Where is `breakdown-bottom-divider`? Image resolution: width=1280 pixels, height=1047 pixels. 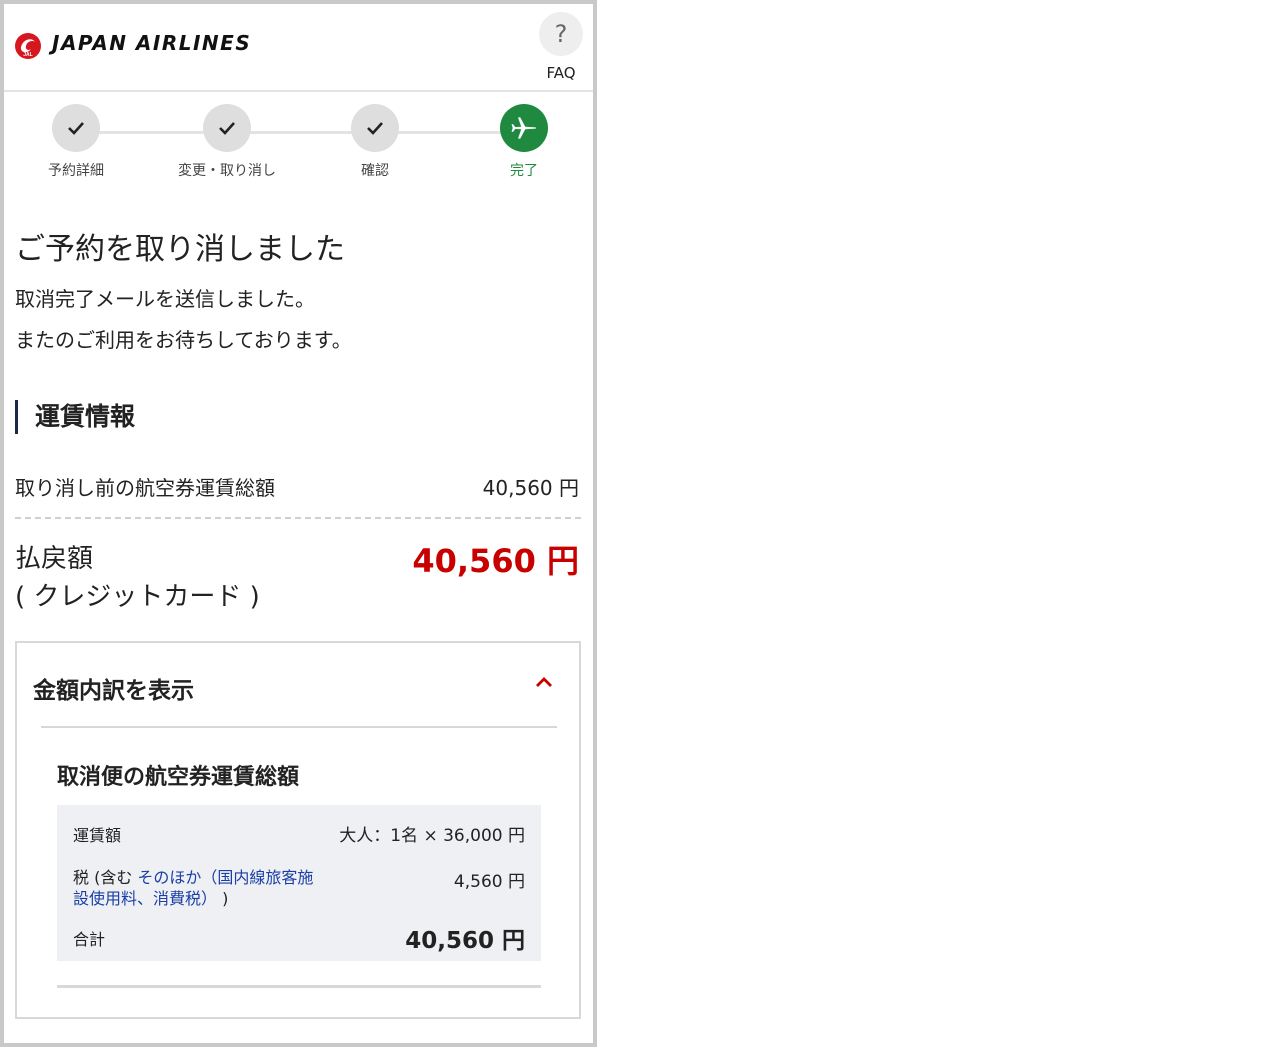 breakdown-bottom-divider is located at coordinates (299, 986).